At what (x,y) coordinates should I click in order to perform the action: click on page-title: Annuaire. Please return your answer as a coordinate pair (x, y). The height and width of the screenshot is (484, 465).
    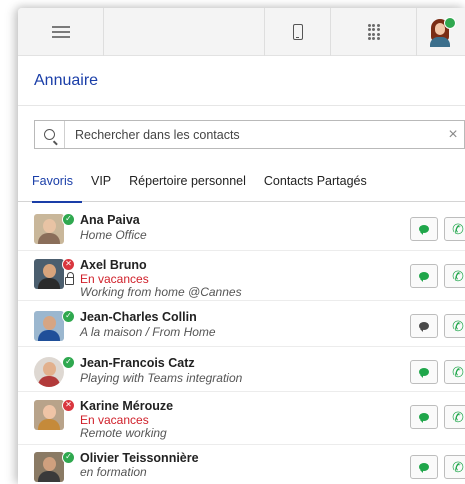
    Looking at the image, I should click on (66, 80).